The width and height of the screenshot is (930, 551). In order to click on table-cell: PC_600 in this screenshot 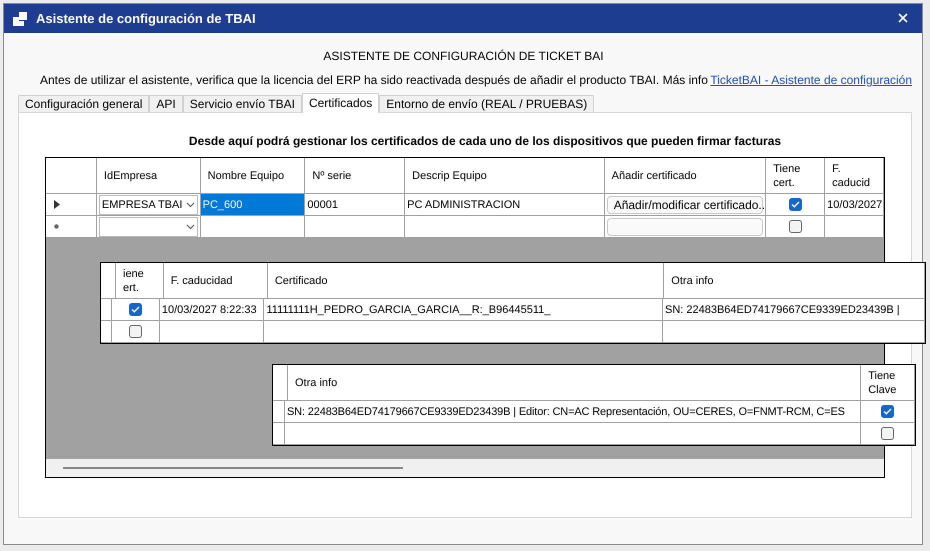, I will do `click(253, 205)`.